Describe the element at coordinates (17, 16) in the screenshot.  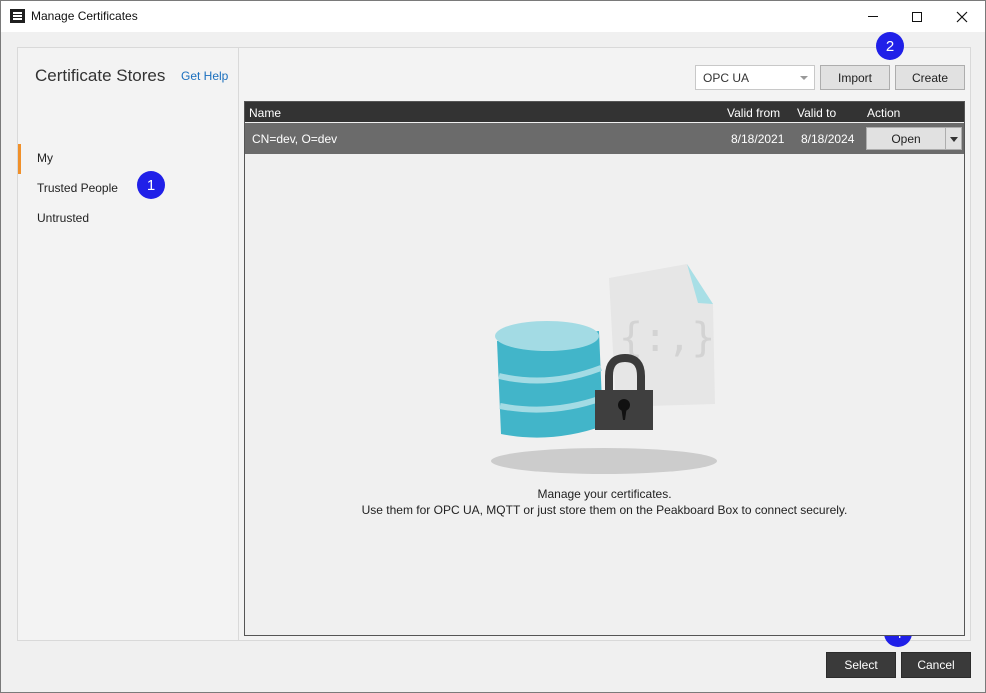
I see `app-icon` at that location.